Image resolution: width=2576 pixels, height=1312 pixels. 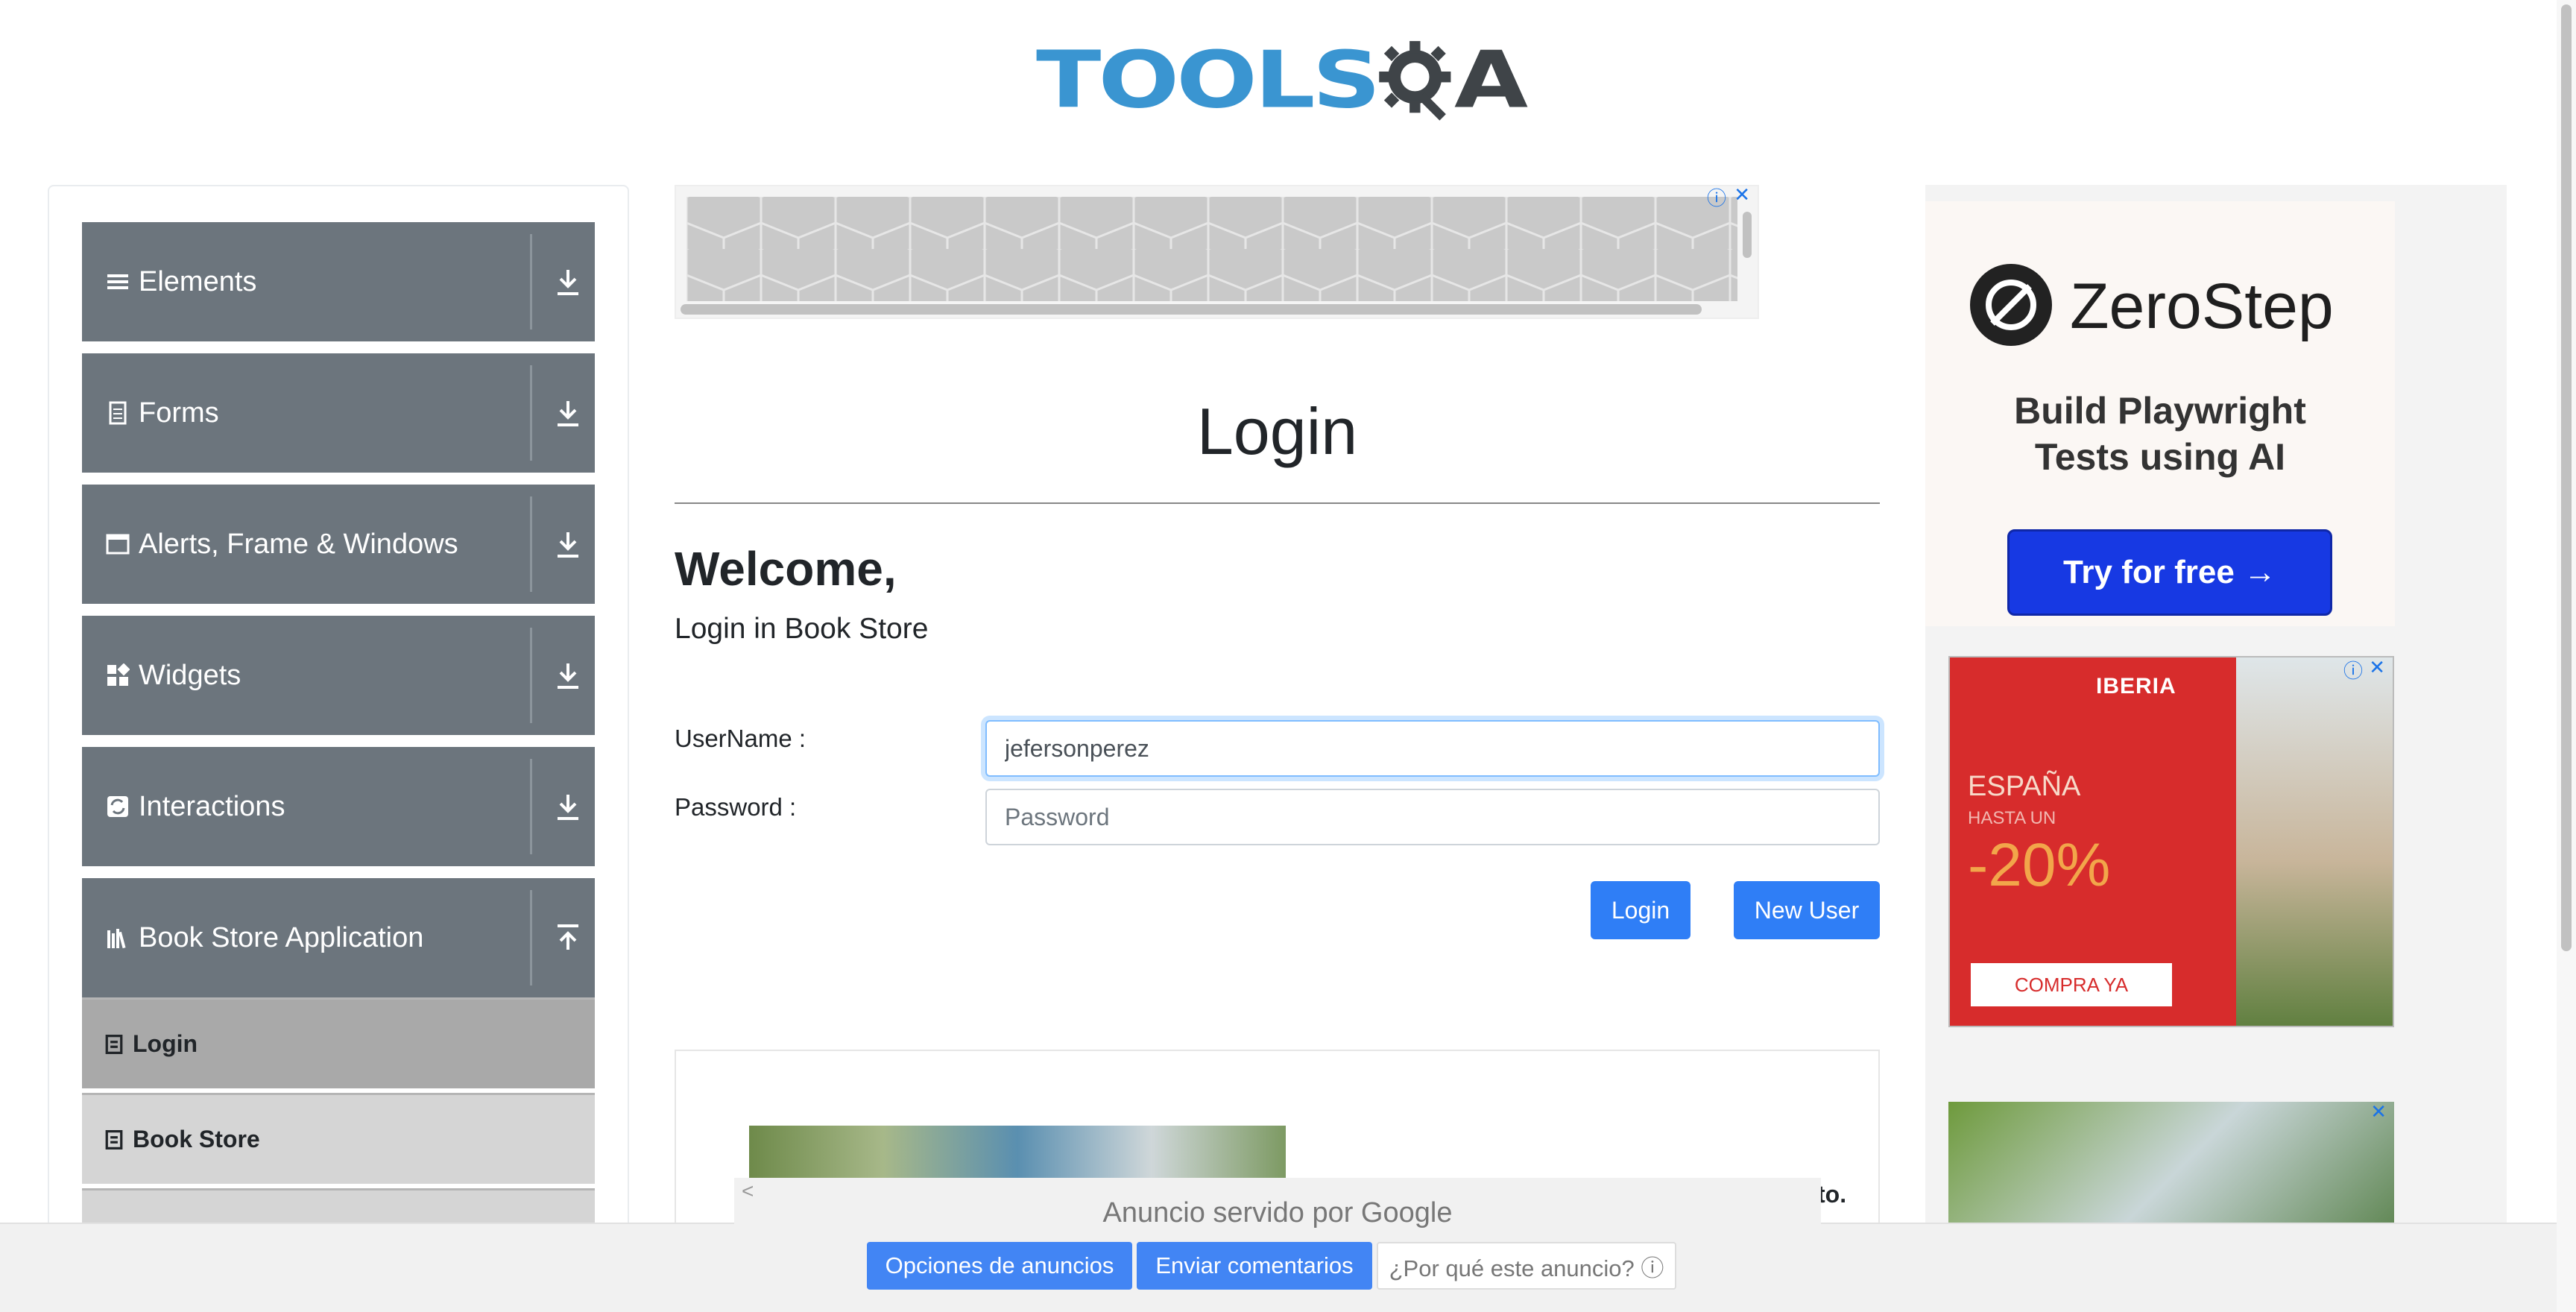 I want to click on landscape-ad-image, so click(x=1017, y=1152).